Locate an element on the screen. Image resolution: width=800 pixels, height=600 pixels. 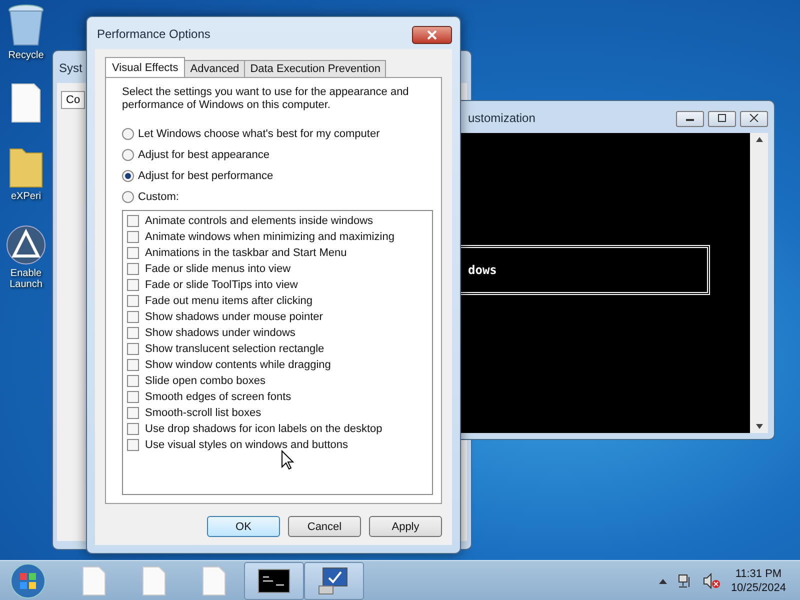
window-title: ustomization is located at coordinates (501, 118).